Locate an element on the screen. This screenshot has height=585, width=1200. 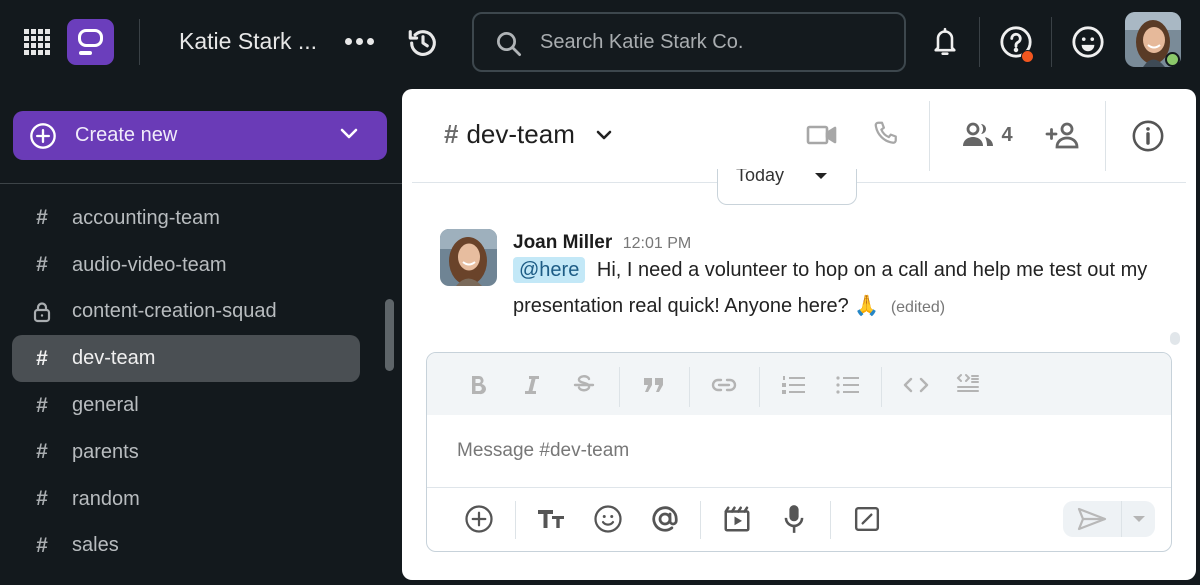
channel-name: general is located at coordinates (105, 405).